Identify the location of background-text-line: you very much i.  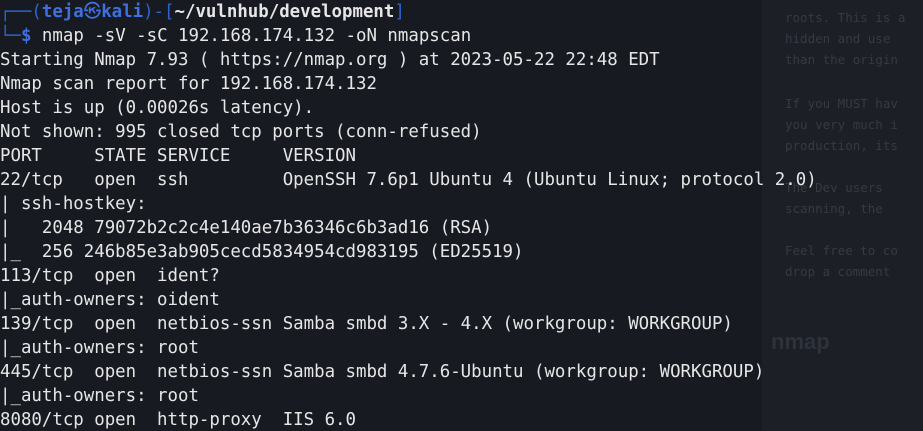
(841, 124).